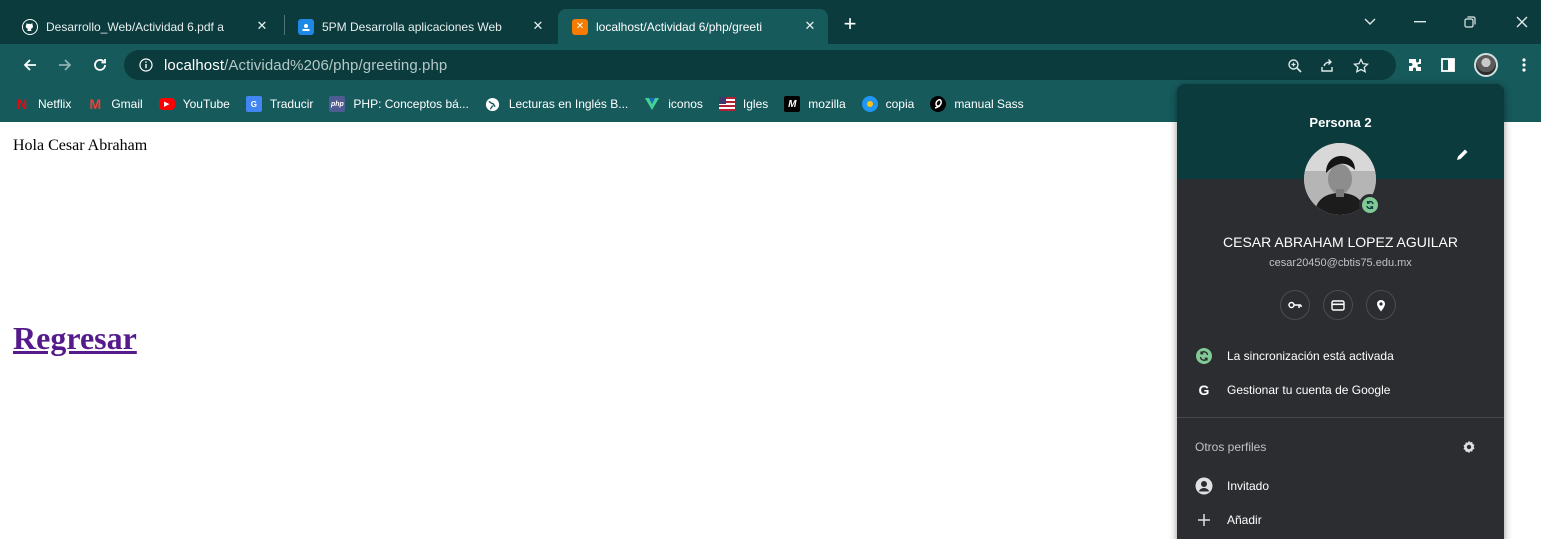 This screenshot has height=539, width=1541. Describe the element at coordinates (95, 104) in the screenshot. I see `gmail-icon: M` at that location.